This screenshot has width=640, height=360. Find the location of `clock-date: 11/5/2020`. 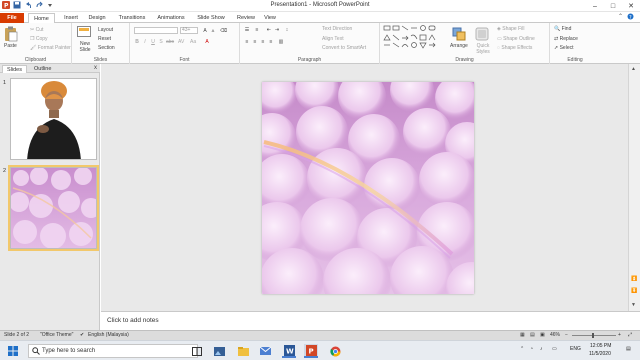

clock-date: 11/5/2020 is located at coordinates (600, 354).